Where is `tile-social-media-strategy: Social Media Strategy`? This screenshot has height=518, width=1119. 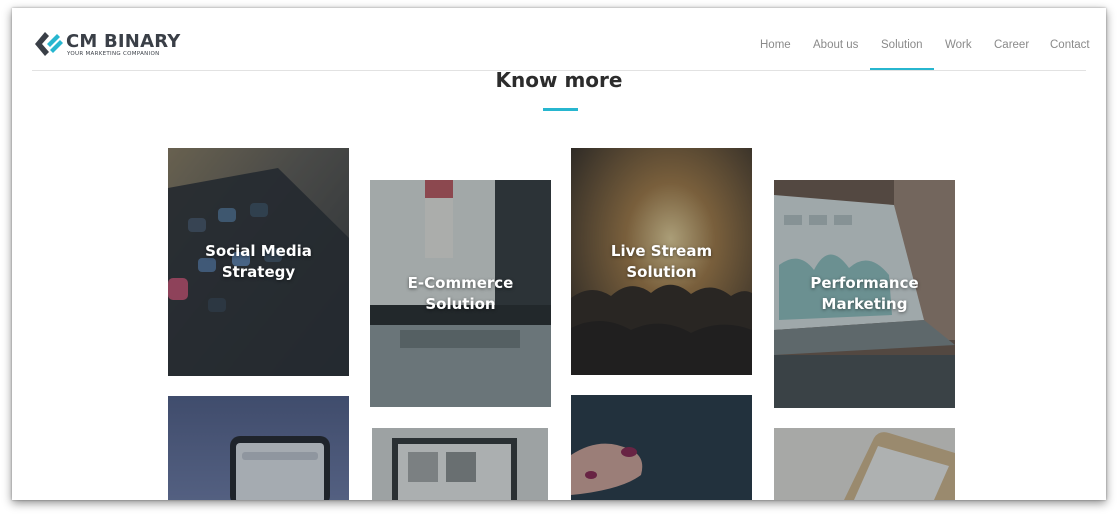 tile-social-media-strategy: Social Media Strategy is located at coordinates (258, 262).